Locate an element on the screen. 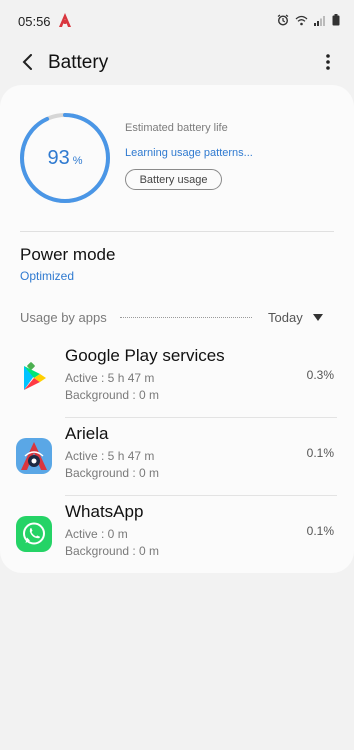 This screenshot has height=750, width=354. google-play-services-icon is located at coordinates (35, 376).